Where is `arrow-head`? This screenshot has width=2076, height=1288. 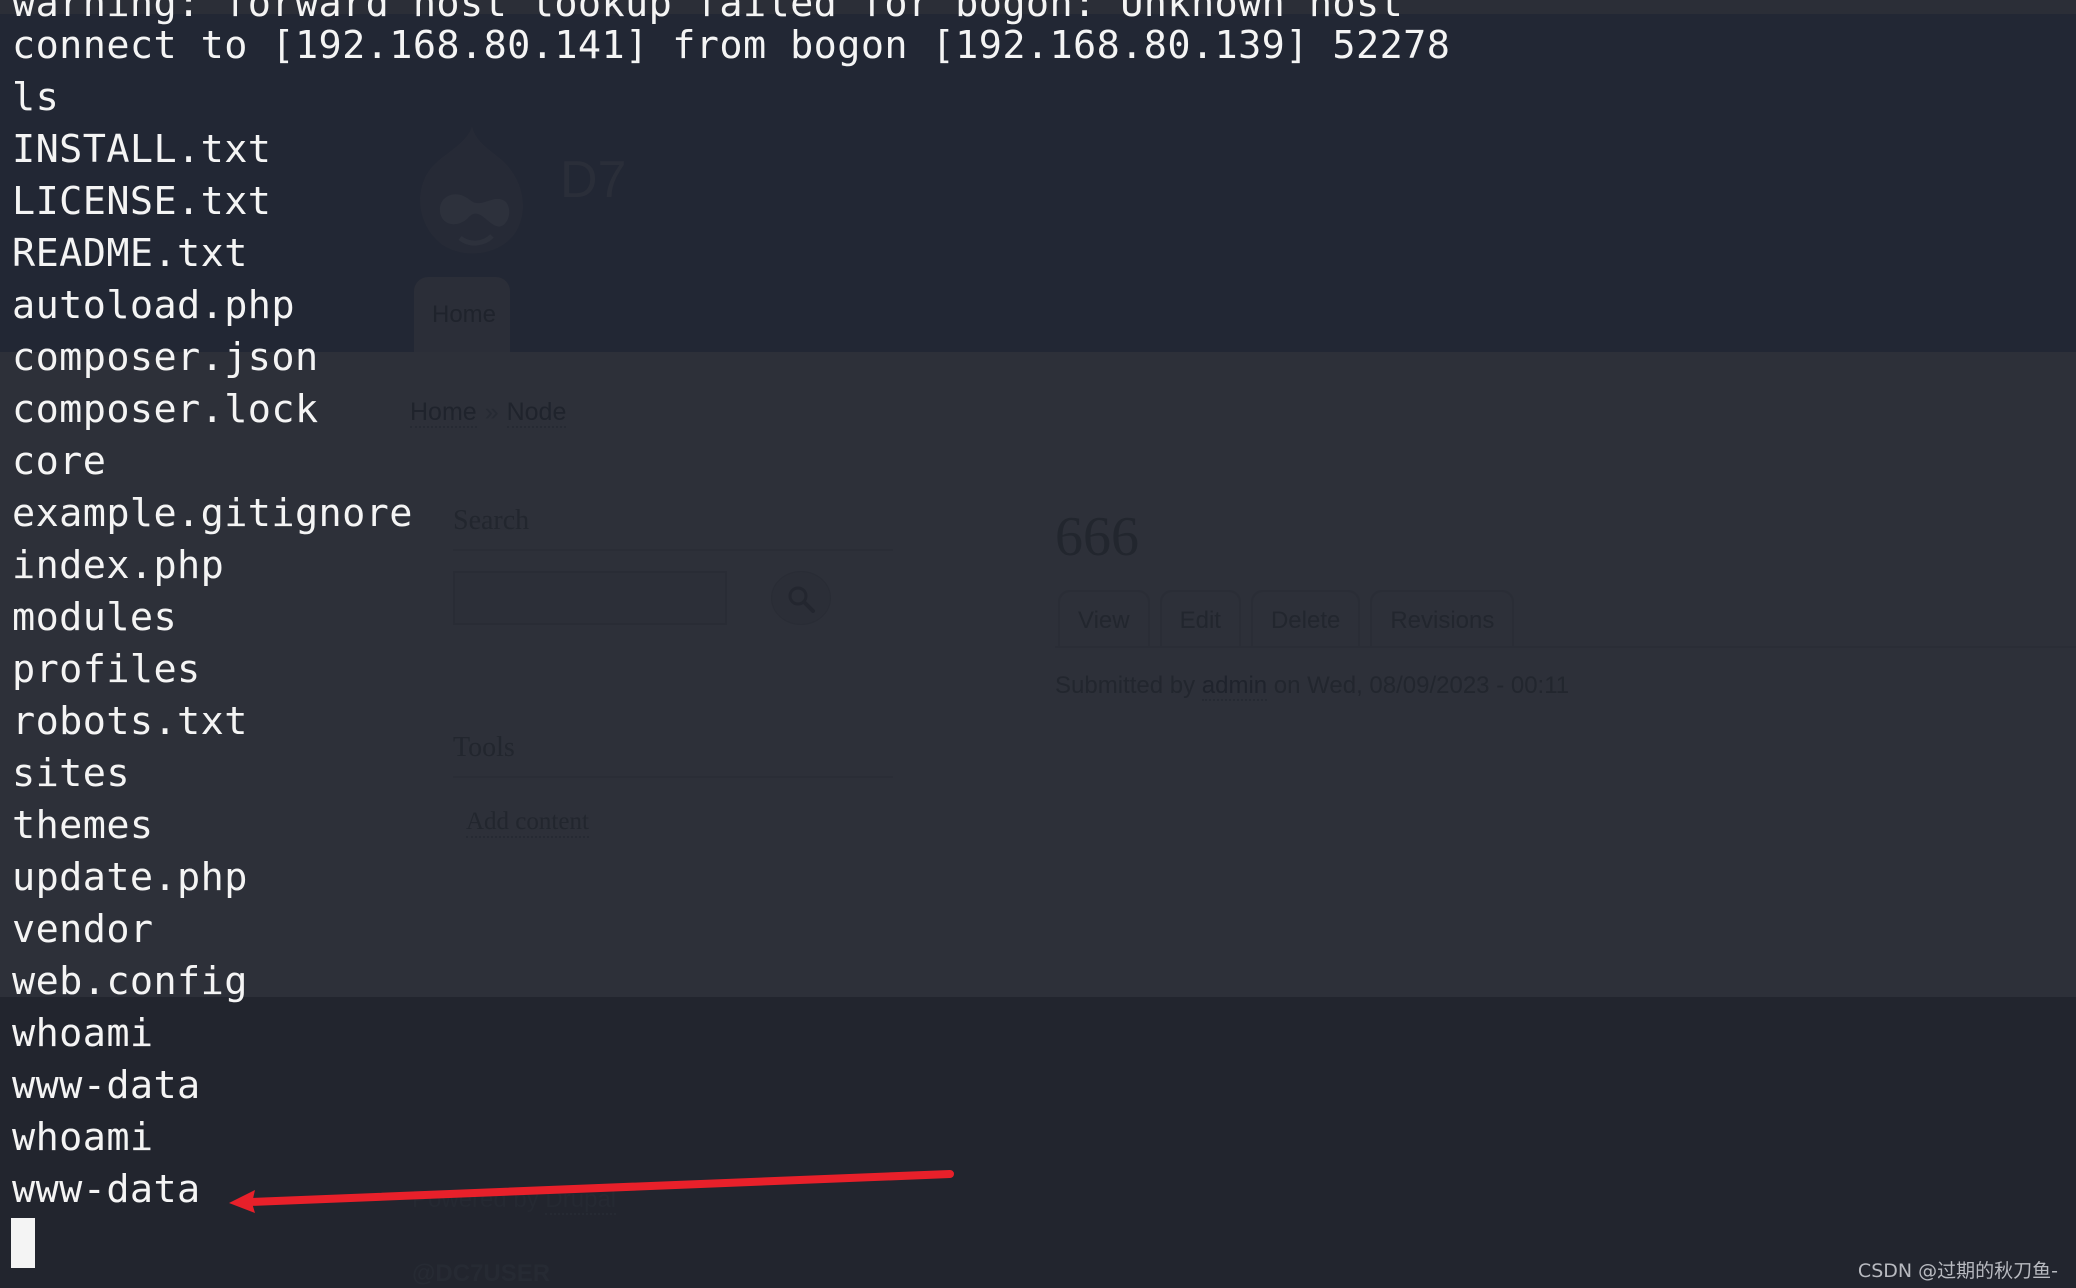
arrow-head is located at coordinates (242, 1201).